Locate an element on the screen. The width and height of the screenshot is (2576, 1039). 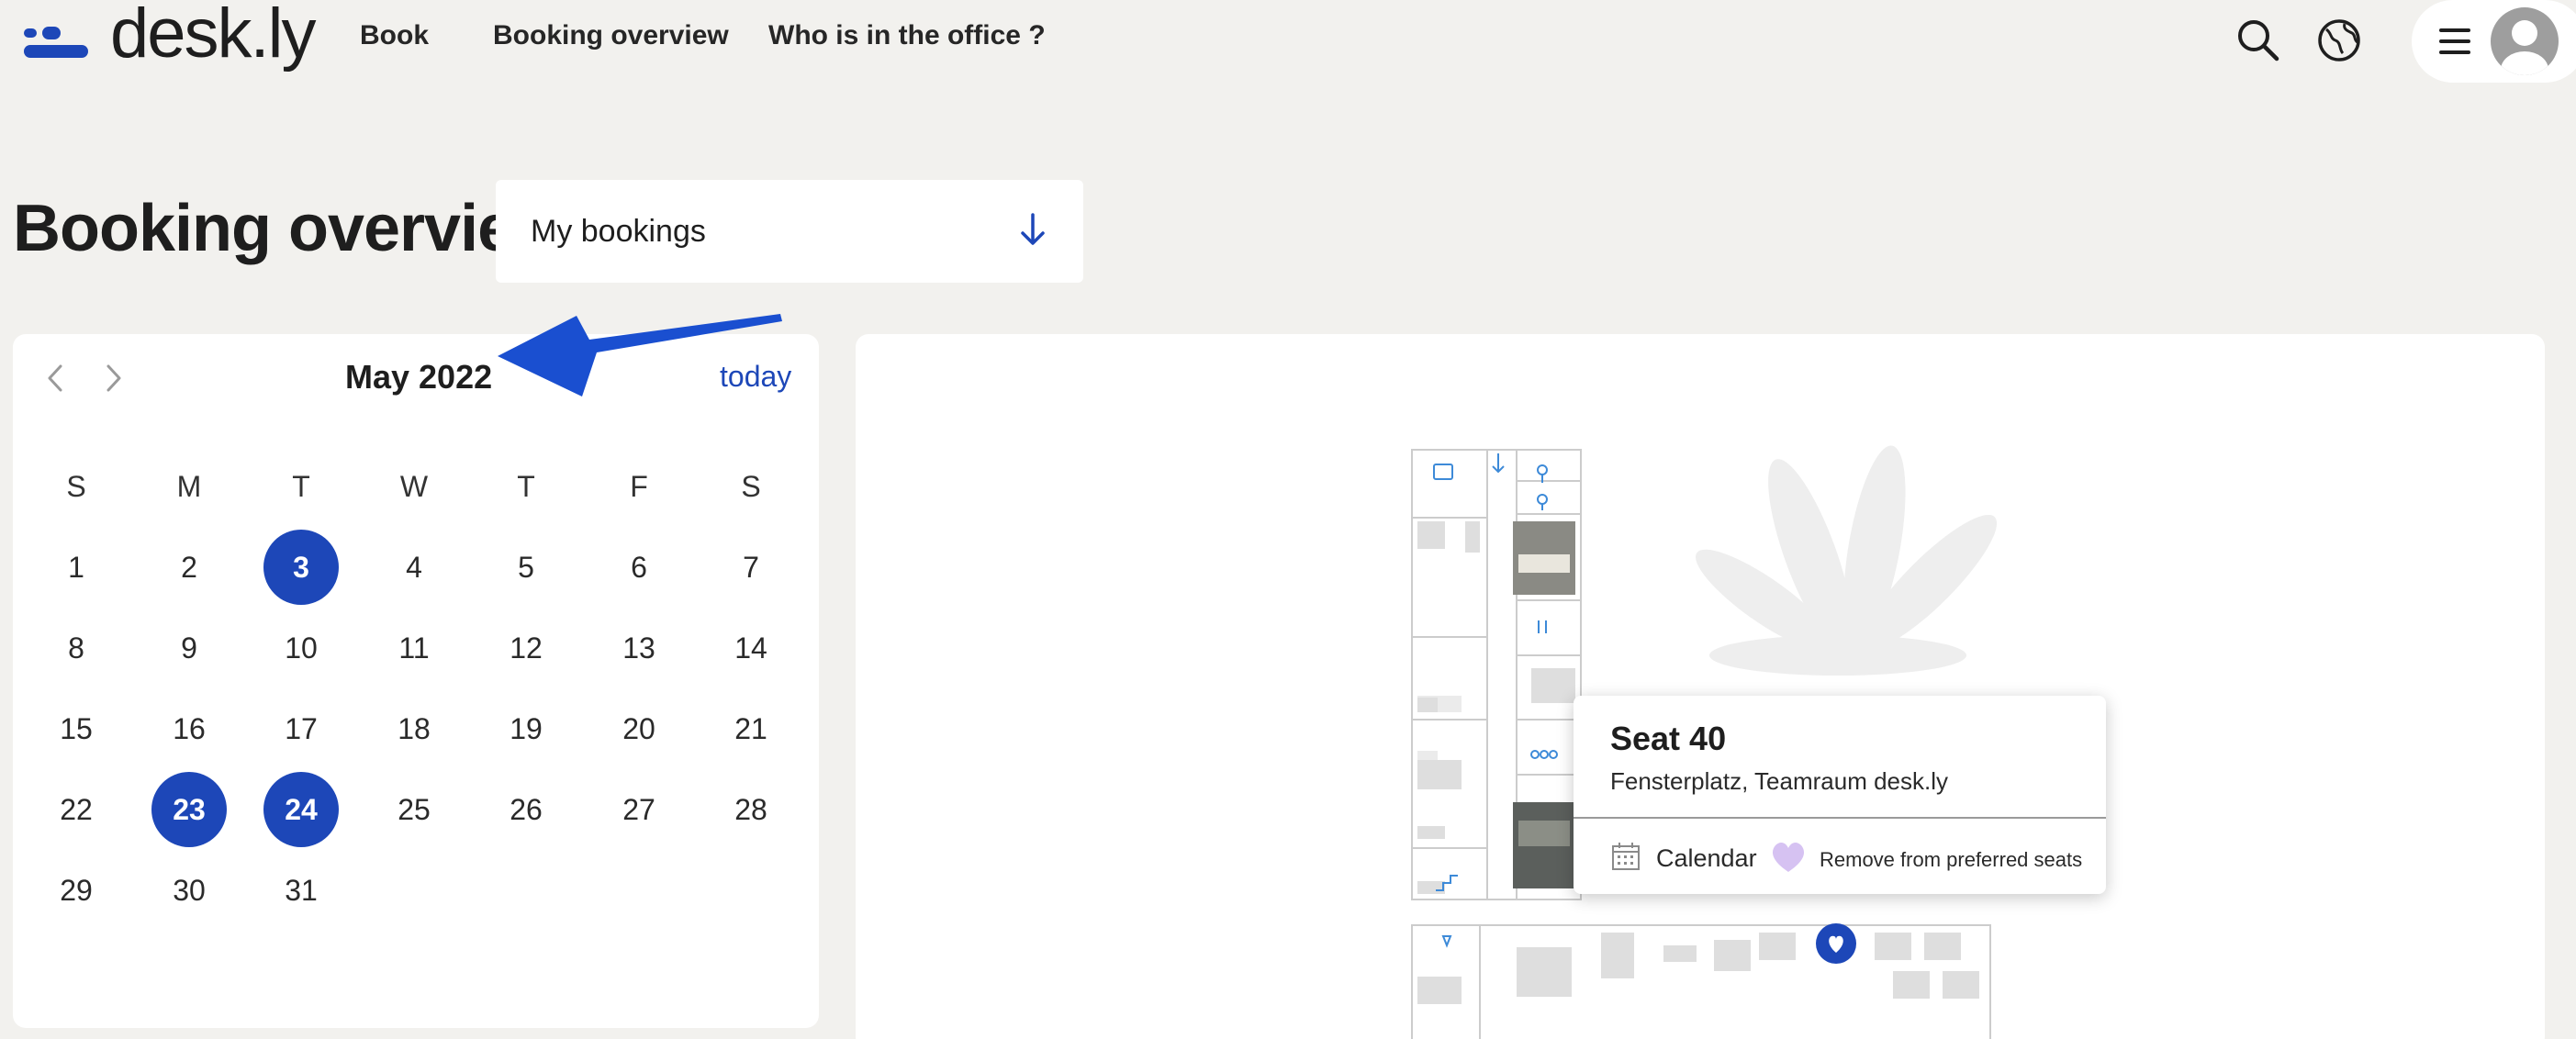
calendar-day: 1 is located at coordinates (76, 567).